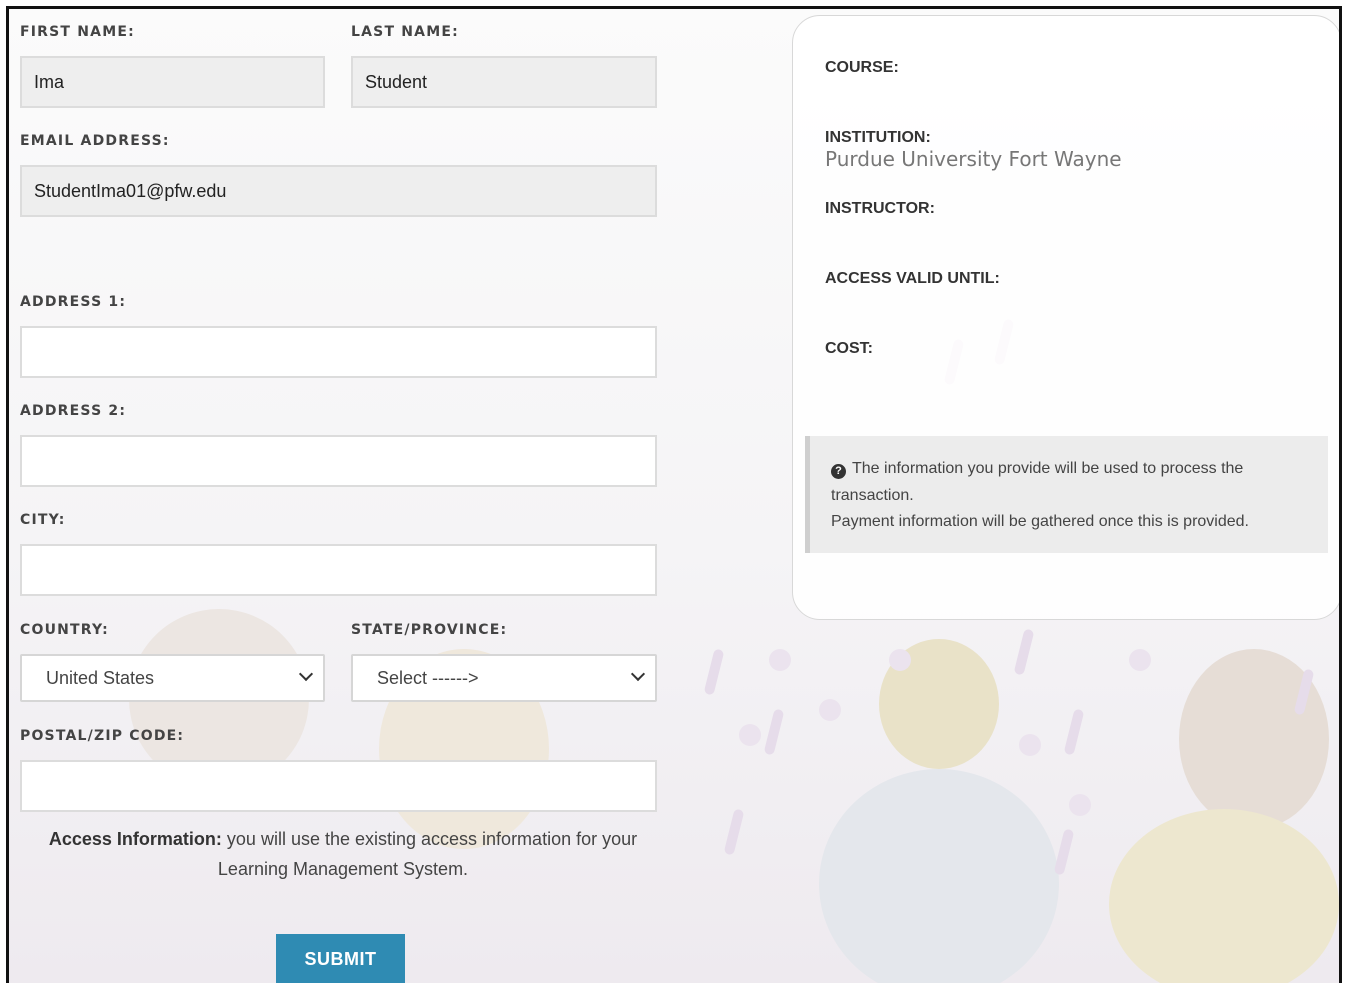  What do you see at coordinates (338, 191) in the screenshot?
I see `email-field` at bounding box center [338, 191].